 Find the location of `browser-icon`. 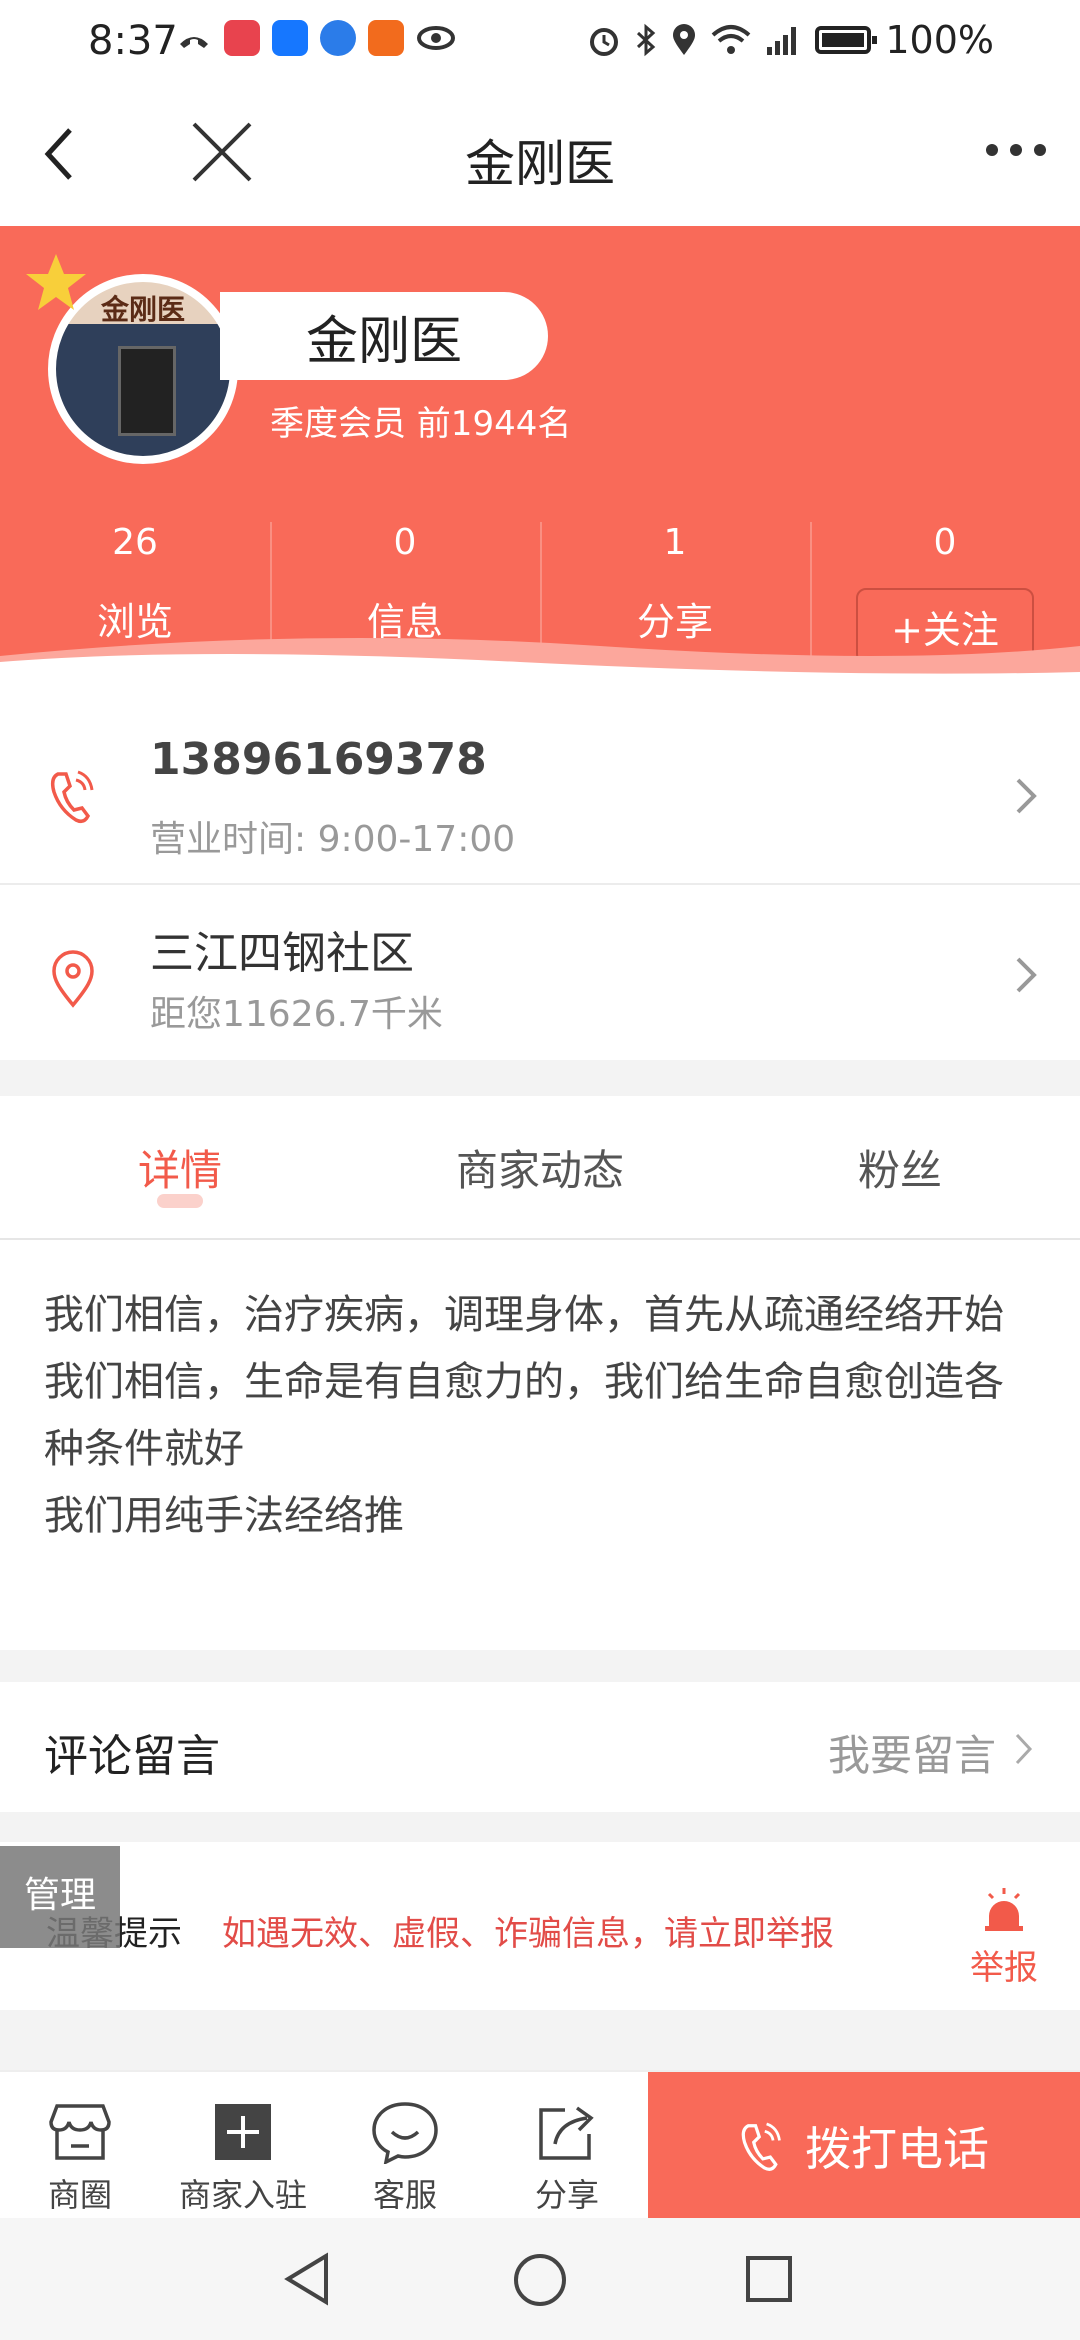

browser-icon is located at coordinates (338, 38).